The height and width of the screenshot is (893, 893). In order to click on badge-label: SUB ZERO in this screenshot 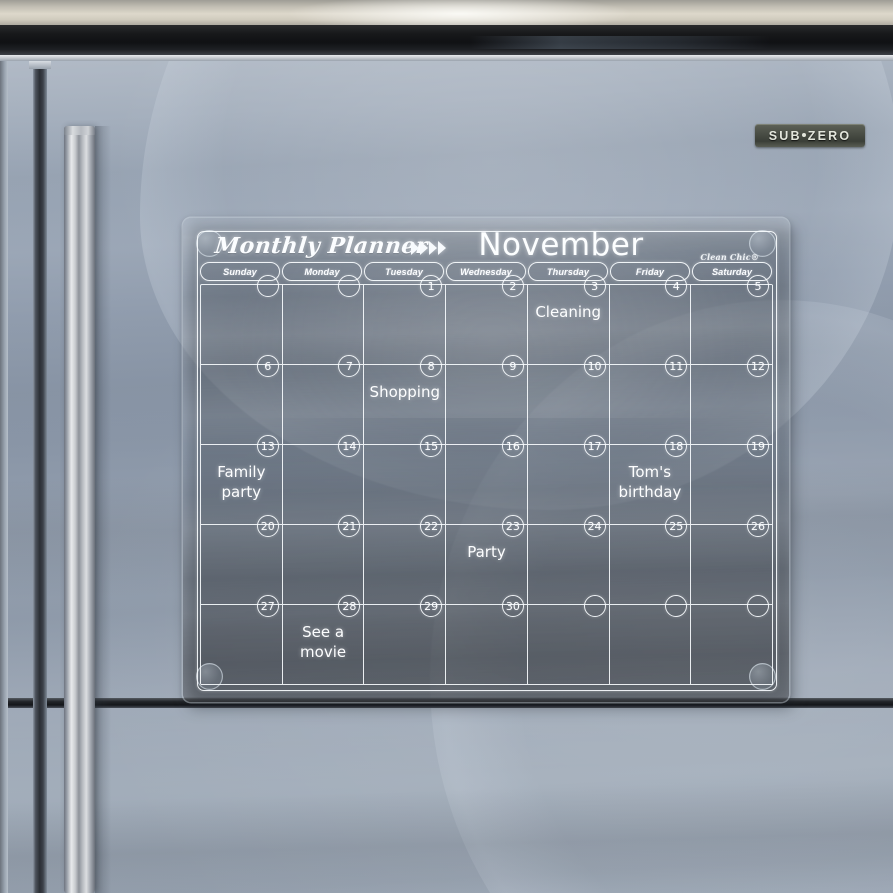, I will do `click(810, 136)`.